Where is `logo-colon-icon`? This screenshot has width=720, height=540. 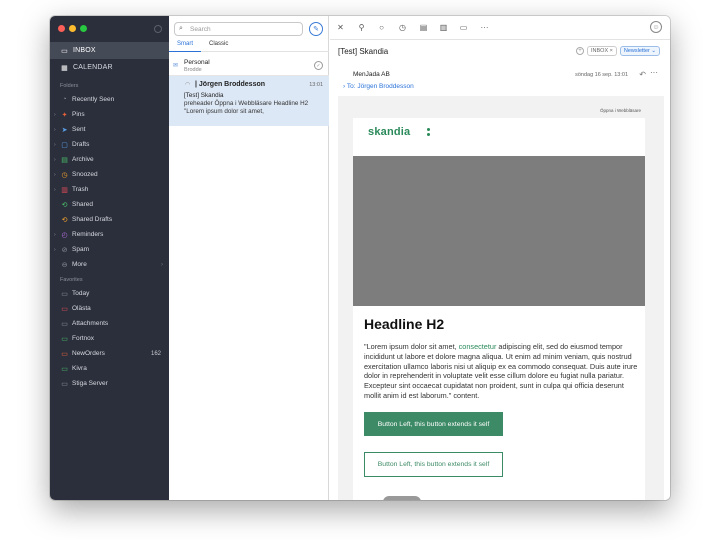
logo-colon-icon is located at coordinates (428, 133).